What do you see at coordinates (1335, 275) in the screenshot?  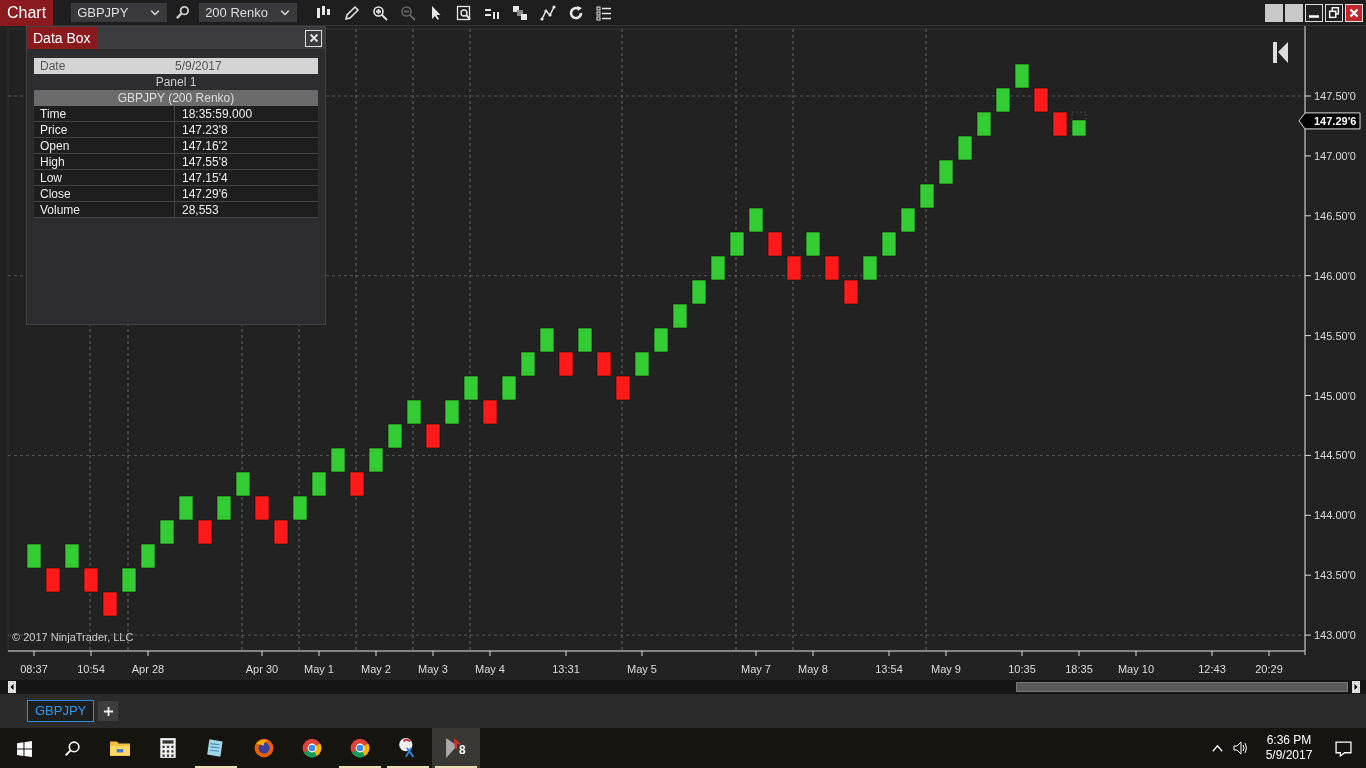 I see `price-label: 146.00'0` at bounding box center [1335, 275].